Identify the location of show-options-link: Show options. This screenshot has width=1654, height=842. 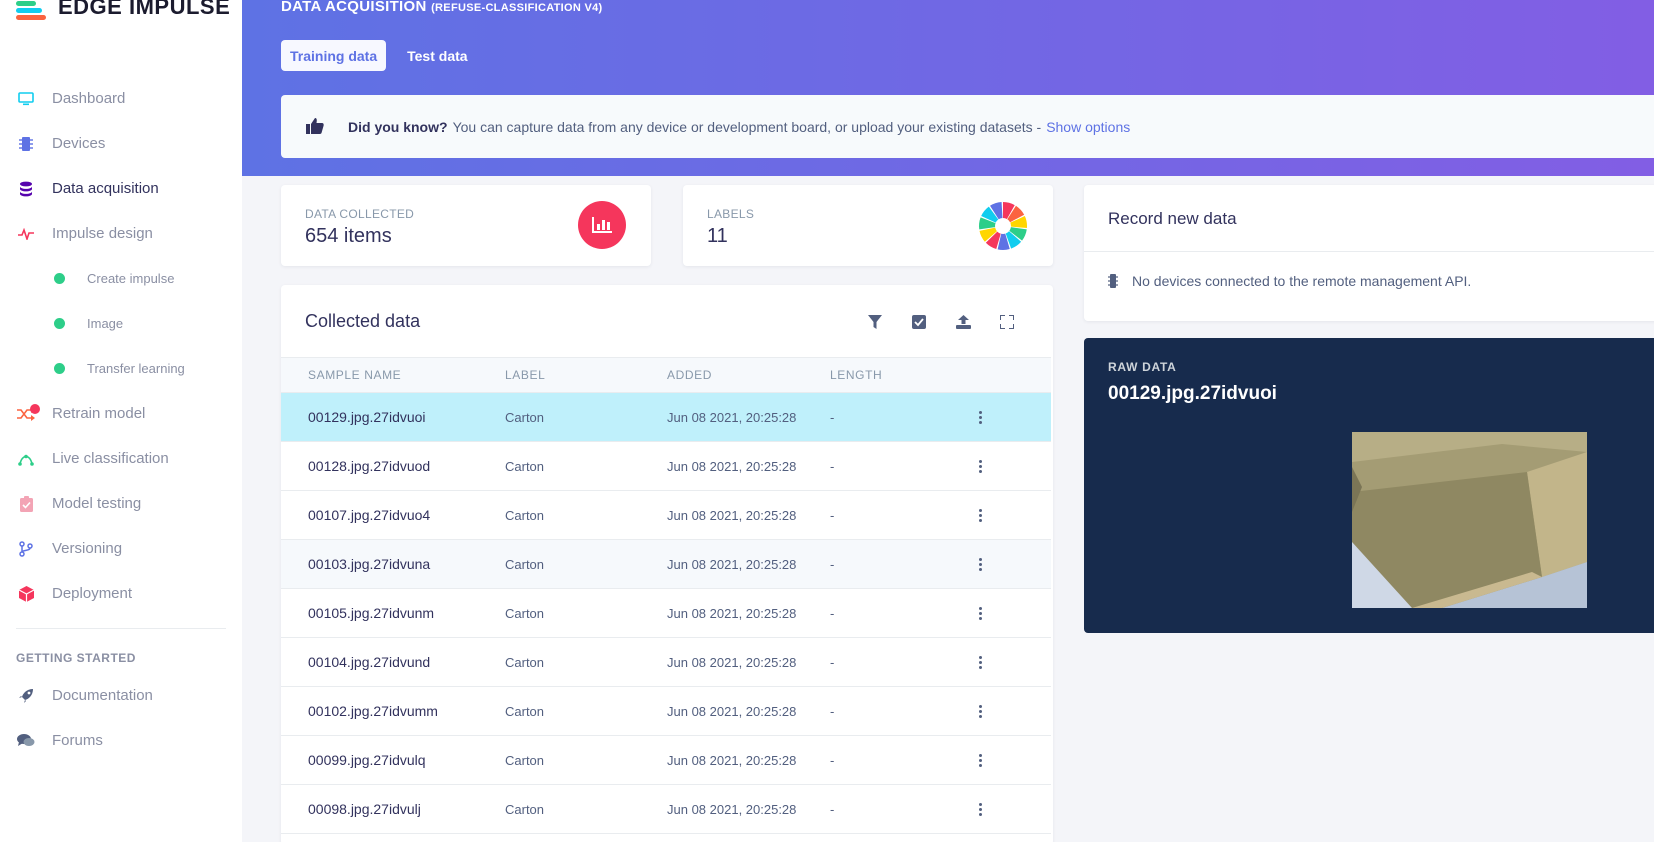
(1088, 127).